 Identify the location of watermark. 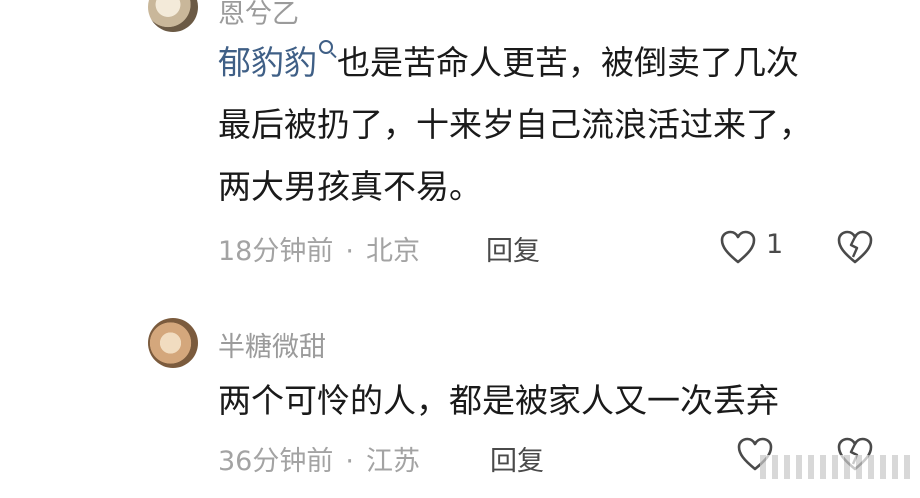
(835, 467).